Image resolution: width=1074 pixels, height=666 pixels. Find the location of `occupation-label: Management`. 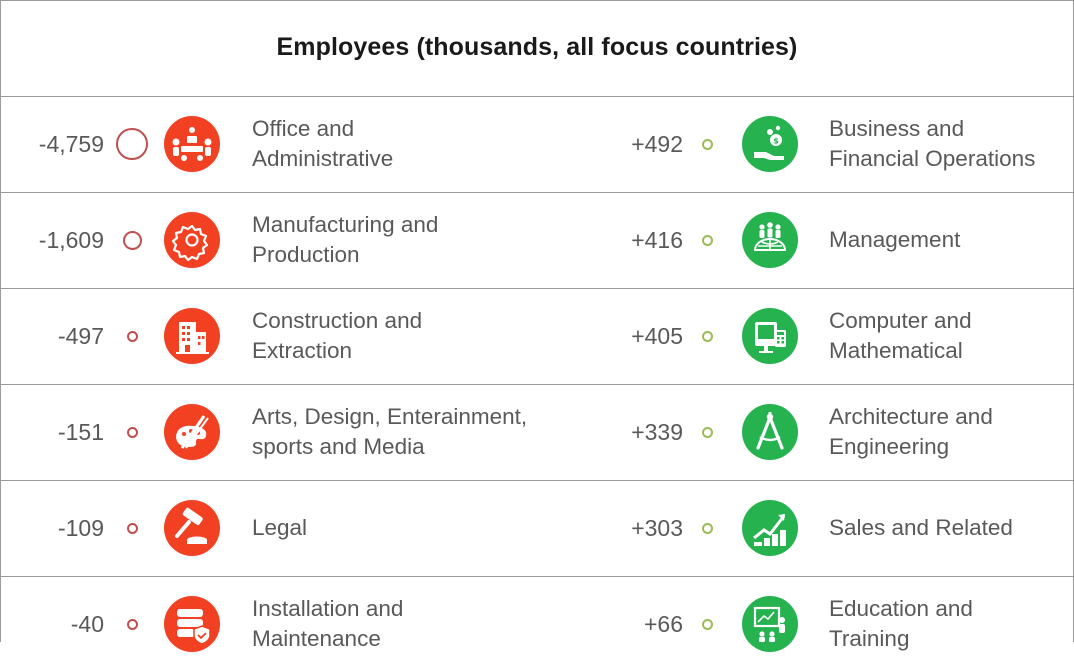

occupation-label: Management is located at coordinates (895, 239).